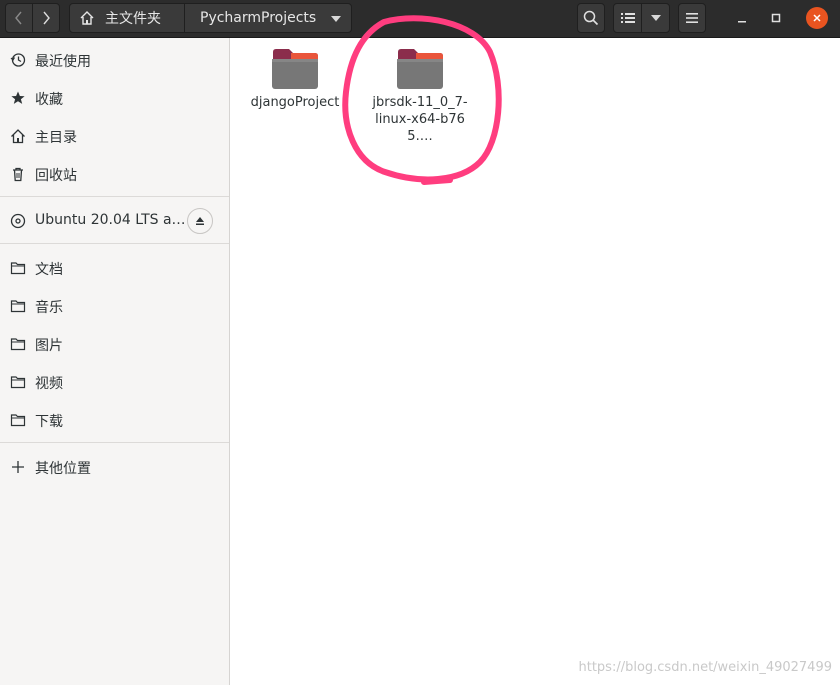 This screenshot has width=840, height=685. Describe the element at coordinates (49, 422) in the screenshot. I see `sidebar-item-label: 下载` at that location.